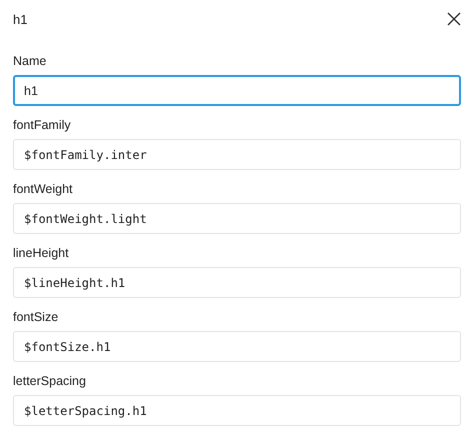 This screenshot has width=474, height=437. I want to click on field-label: Name, so click(30, 61).